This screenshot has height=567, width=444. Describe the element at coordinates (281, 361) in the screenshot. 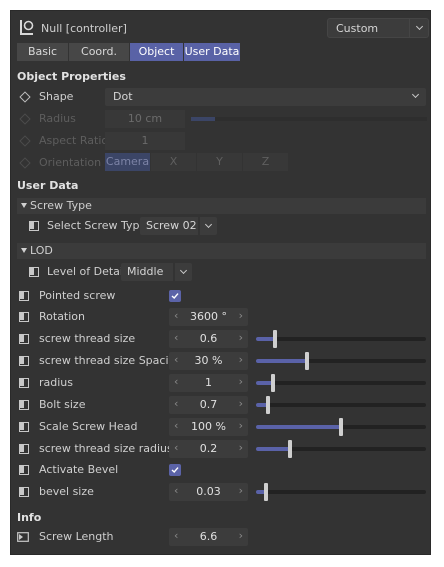

I see `slider-fill` at that location.